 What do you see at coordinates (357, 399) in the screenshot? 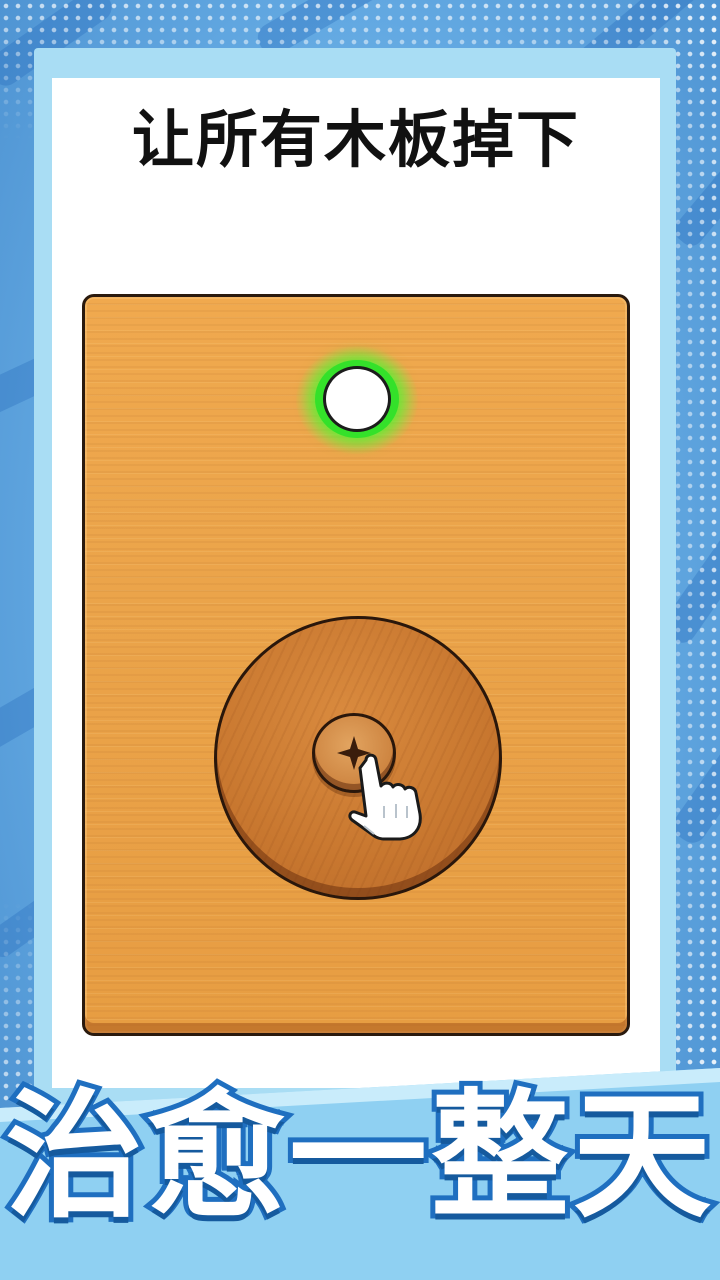
I see `empty-hole-icon` at bounding box center [357, 399].